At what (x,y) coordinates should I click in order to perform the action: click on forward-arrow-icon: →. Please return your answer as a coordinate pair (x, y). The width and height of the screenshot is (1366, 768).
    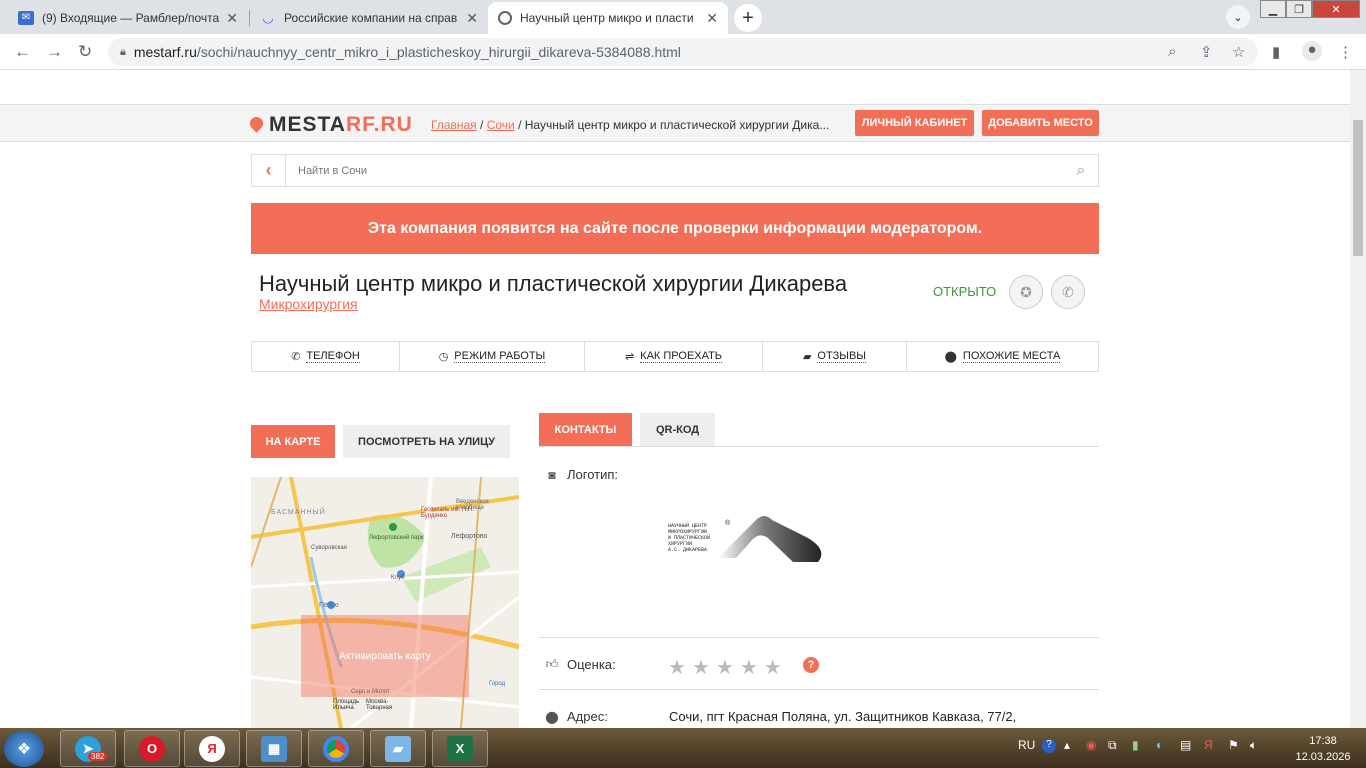
    Looking at the image, I should click on (54, 52).